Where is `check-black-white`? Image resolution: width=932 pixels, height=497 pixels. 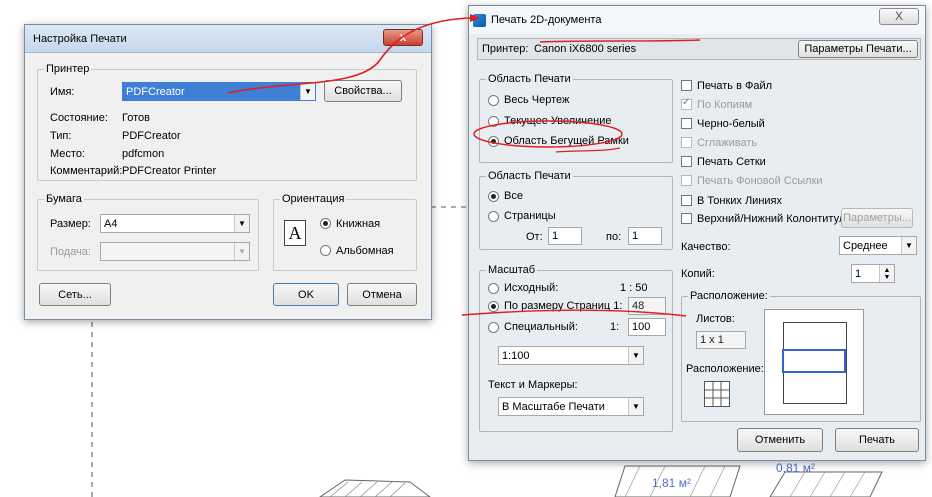
check-black-white is located at coordinates (686, 123).